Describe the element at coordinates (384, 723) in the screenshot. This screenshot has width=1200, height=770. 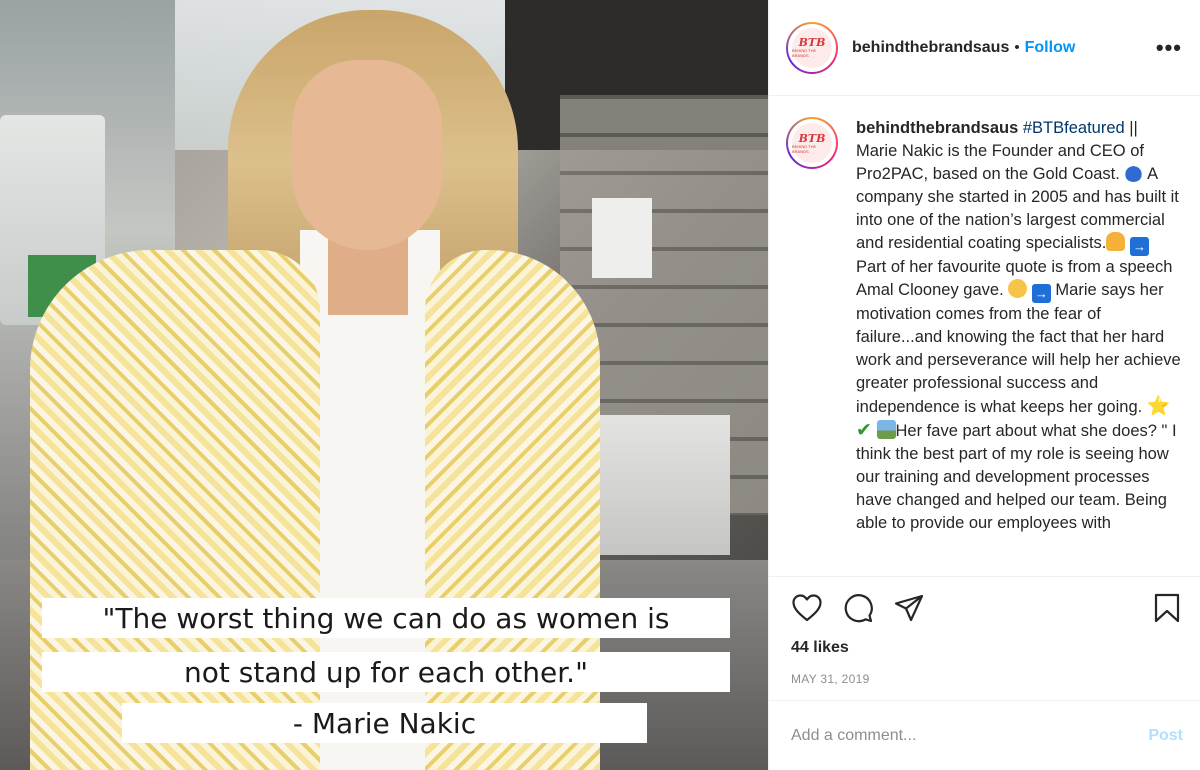
I see `quote-author: - Marie Nakic` at that location.